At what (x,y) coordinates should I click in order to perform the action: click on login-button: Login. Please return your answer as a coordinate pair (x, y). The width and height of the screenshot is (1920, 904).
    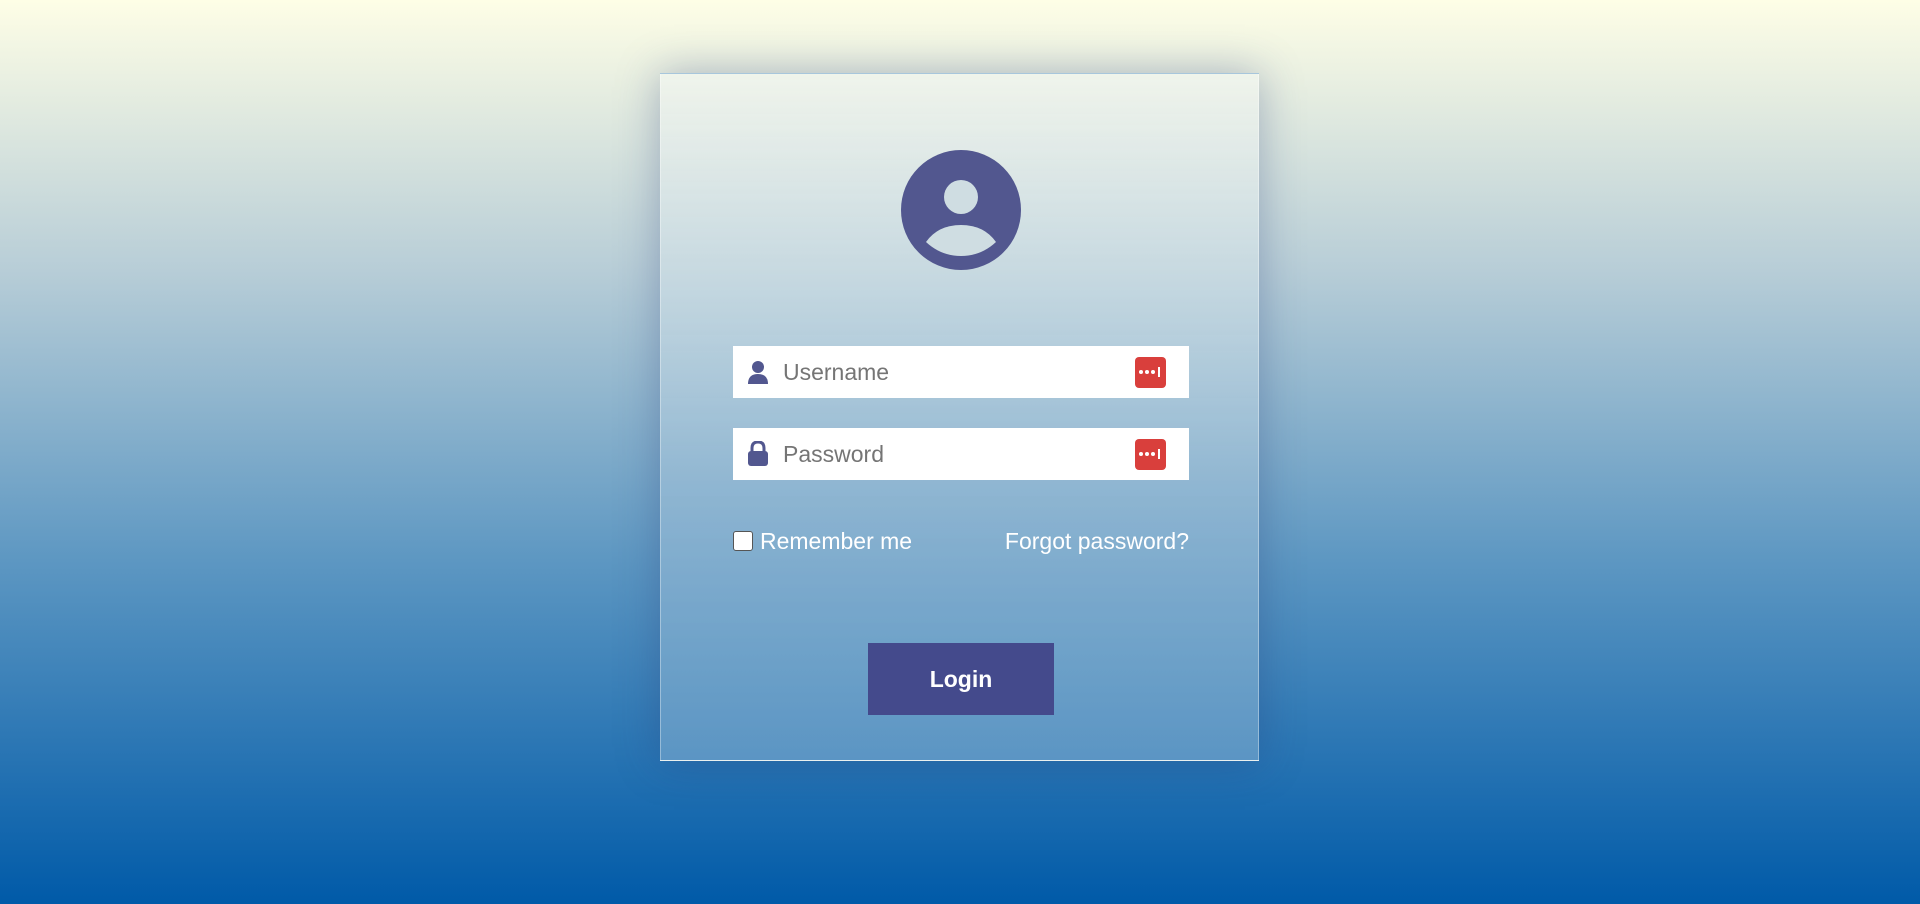
    Looking at the image, I should click on (961, 679).